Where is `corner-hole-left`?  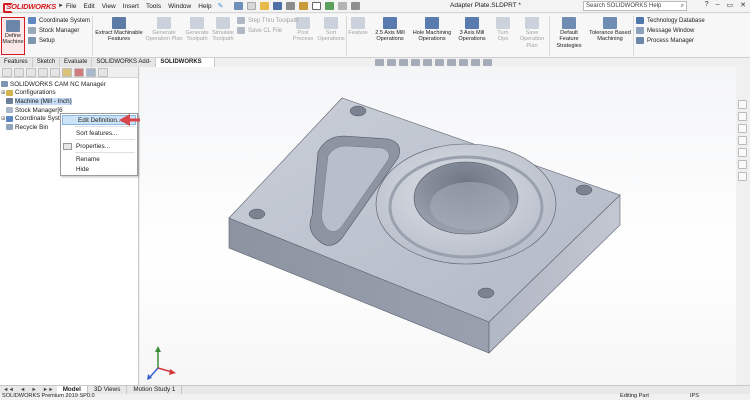
corner-hole-left is located at coordinates (257, 214).